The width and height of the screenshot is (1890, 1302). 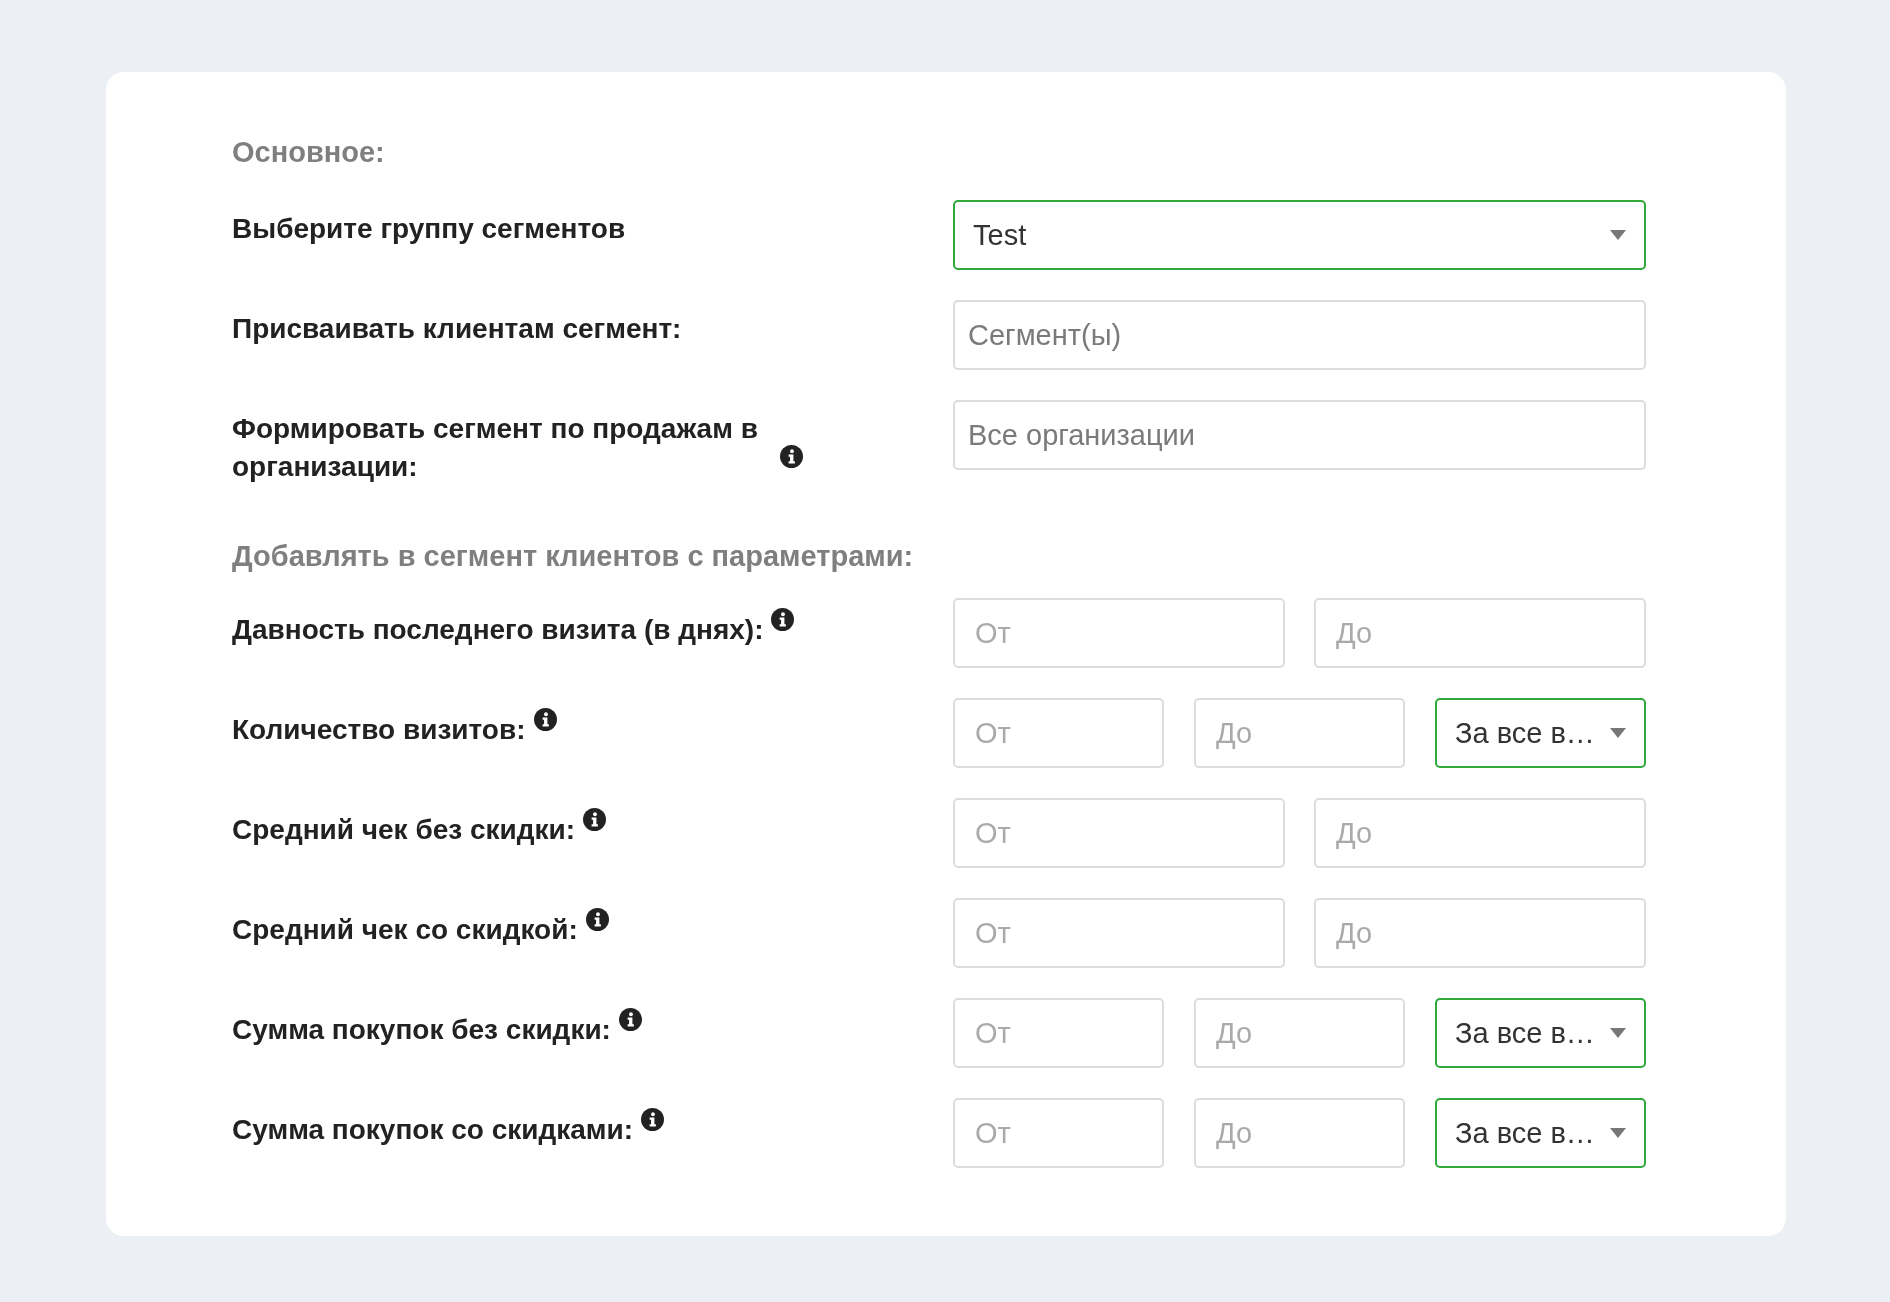 I want to click on dropdown-field: Test, so click(x=1299, y=235).